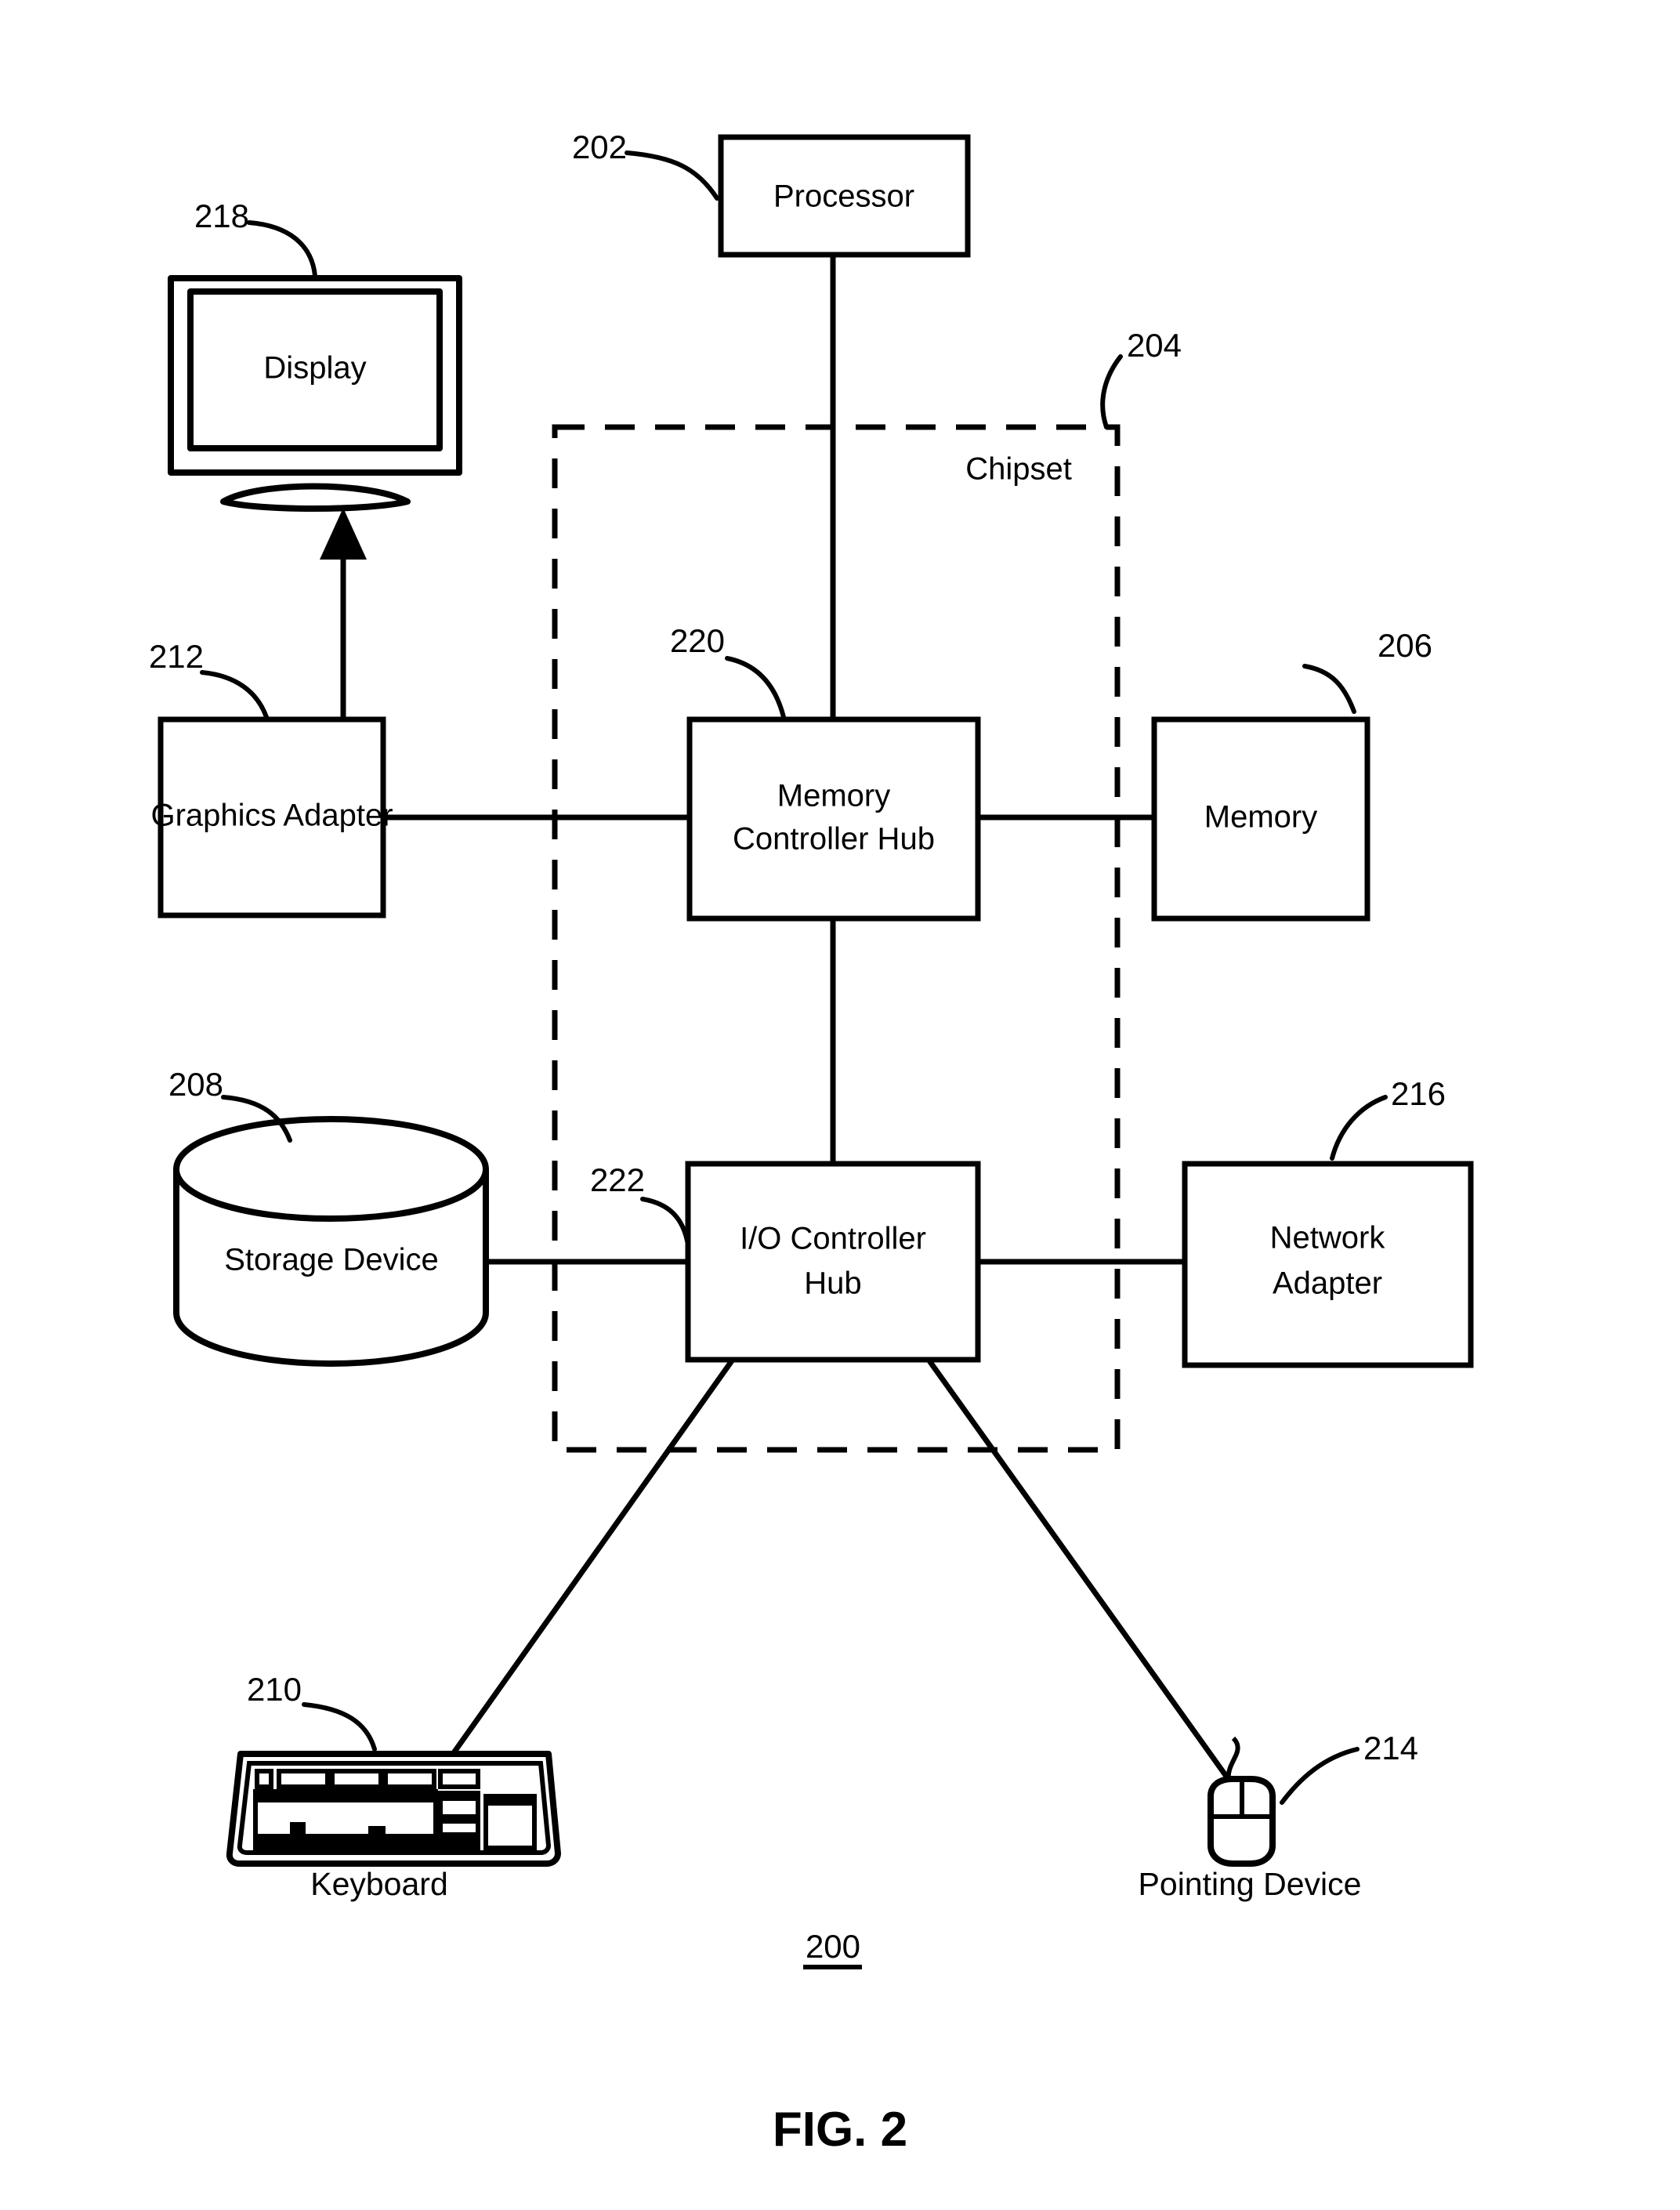 Image resolution: width=1680 pixels, height=2210 pixels. I want to click on ref-200: 200, so click(833, 1946).